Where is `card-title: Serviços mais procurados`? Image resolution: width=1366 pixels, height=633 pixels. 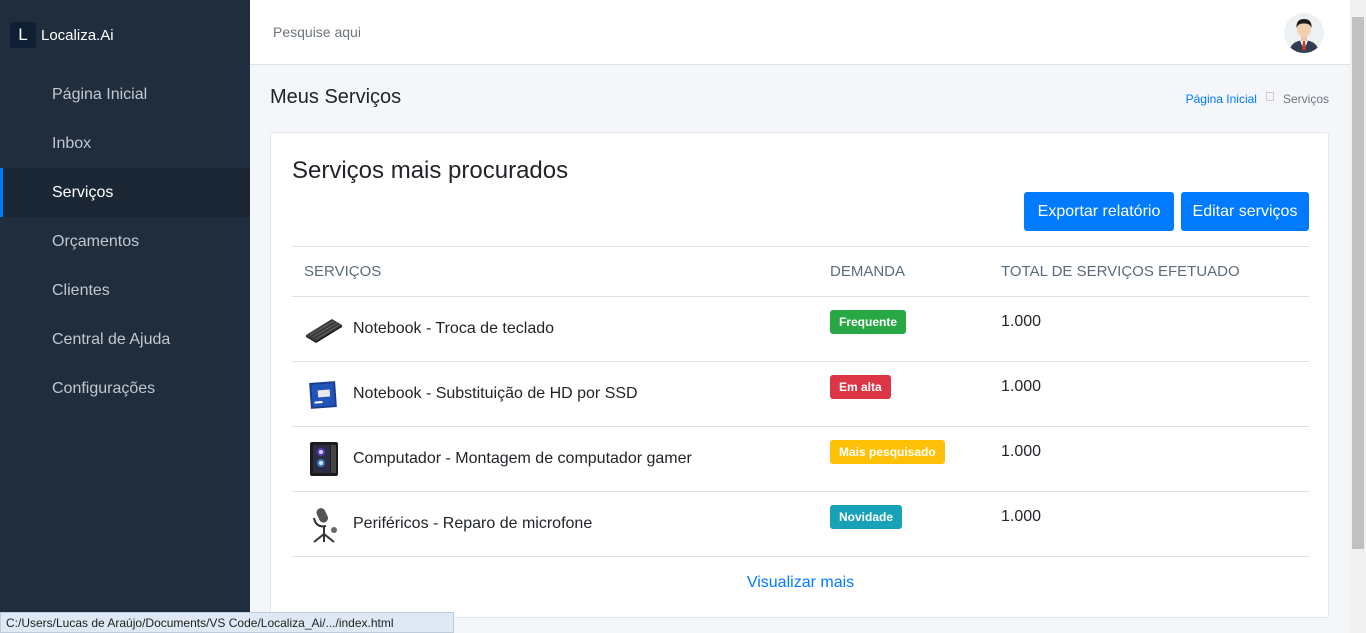
card-title: Serviços mais procurados is located at coordinates (430, 170).